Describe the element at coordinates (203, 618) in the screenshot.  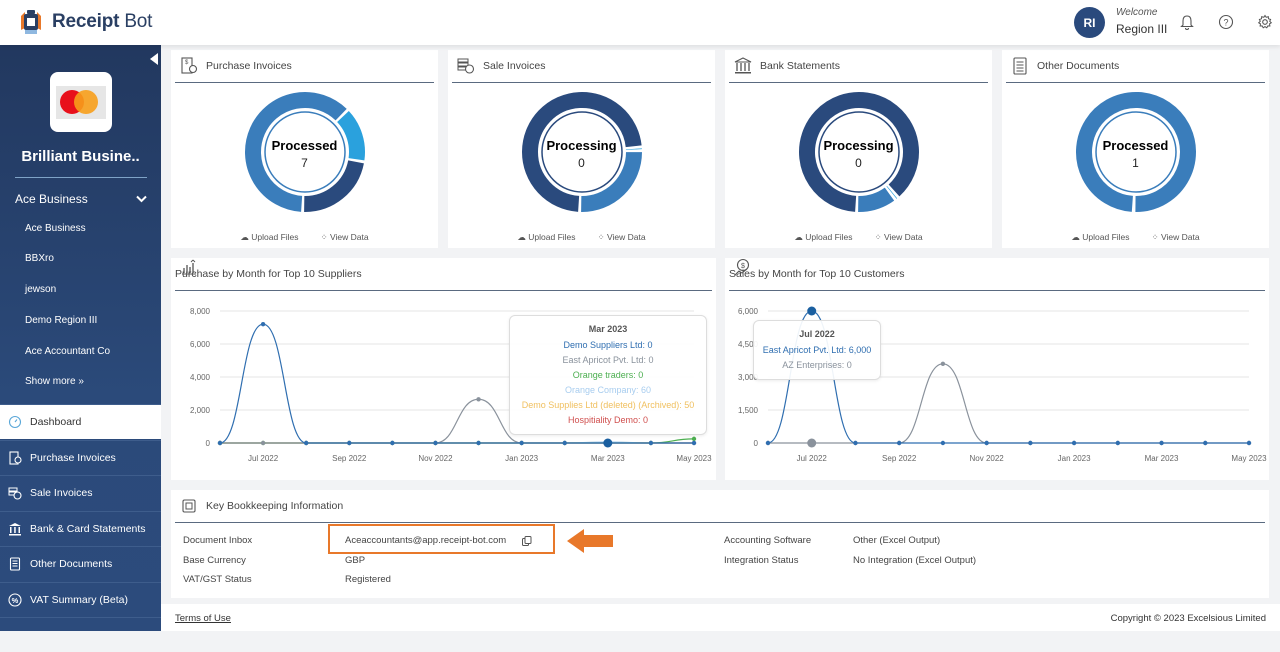
I see `terms-of-use-link: Terms of Use` at that location.